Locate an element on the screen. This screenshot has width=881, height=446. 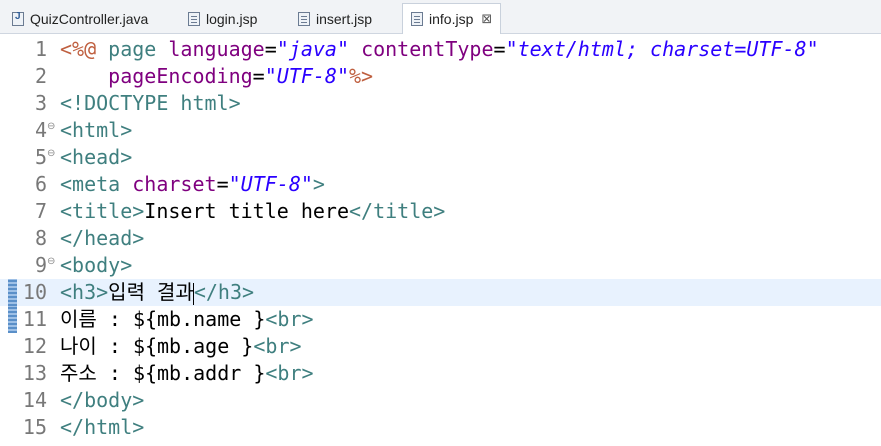
code-line: 14 </body> is located at coordinates (440, 400).